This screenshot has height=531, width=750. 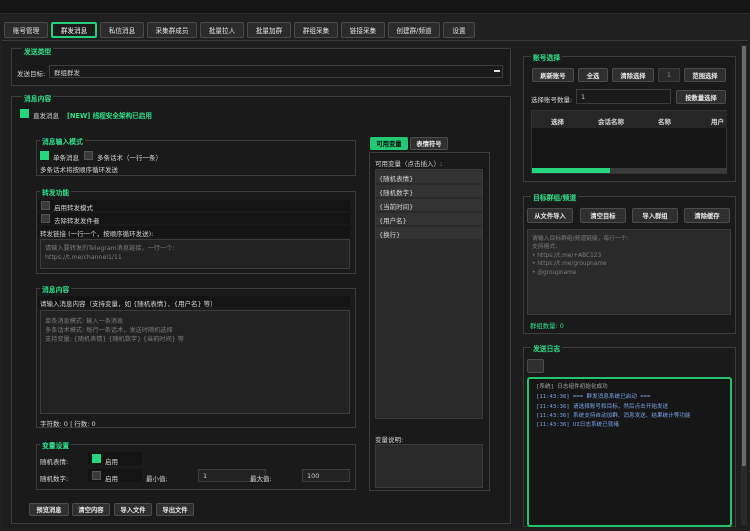 What do you see at coordinates (633, 75) in the screenshot?
I see `clear-selection-button: 清除选择` at bounding box center [633, 75].